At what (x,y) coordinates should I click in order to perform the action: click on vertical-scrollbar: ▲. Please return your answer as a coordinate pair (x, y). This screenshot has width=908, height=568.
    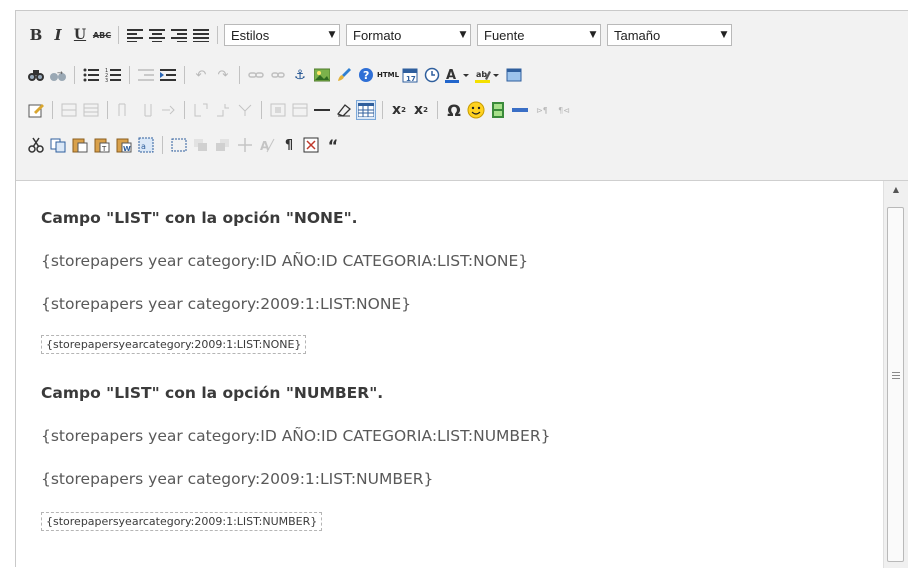
    Looking at the image, I should click on (895, 374).